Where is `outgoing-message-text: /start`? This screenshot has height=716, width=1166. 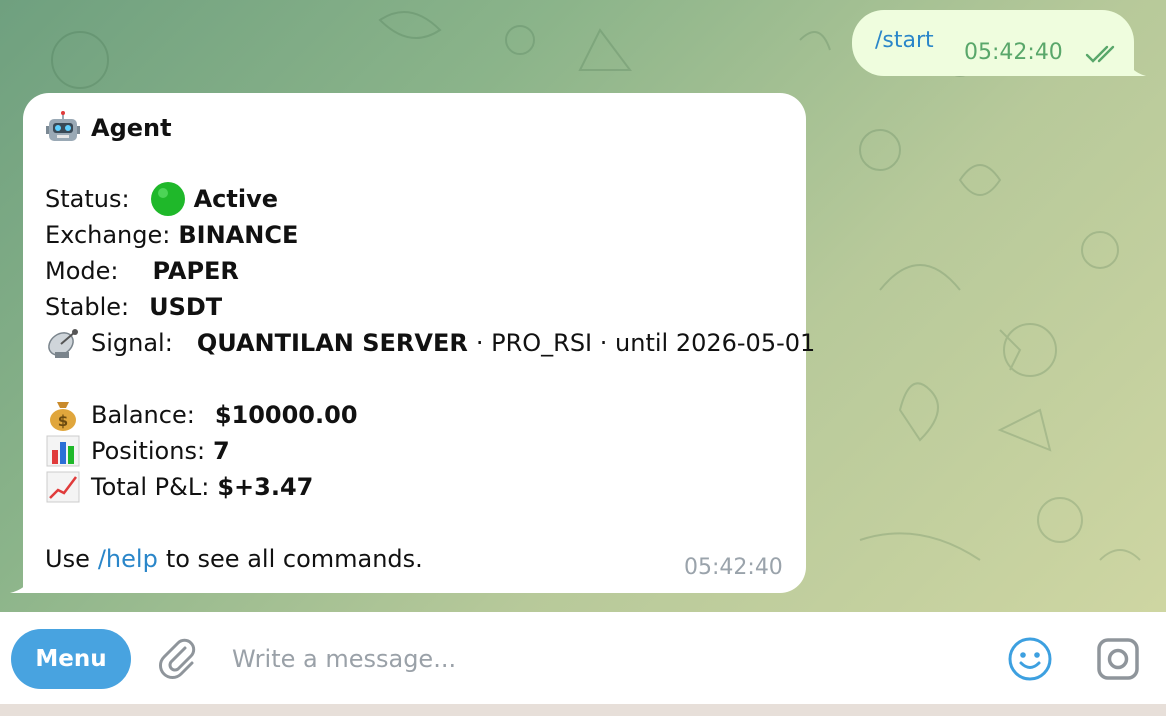
outgoing-message-text: /start is located at coordinates (904, 40).